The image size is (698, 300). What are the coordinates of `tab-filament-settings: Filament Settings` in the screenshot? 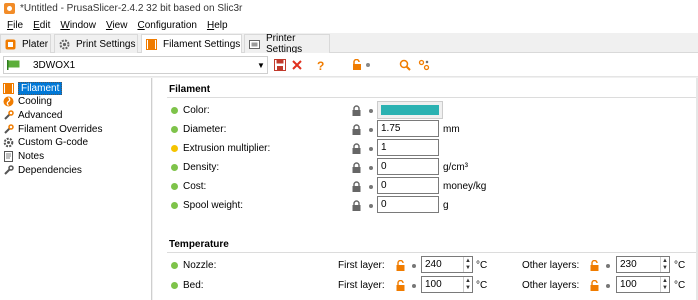 It's located at (191, 44).